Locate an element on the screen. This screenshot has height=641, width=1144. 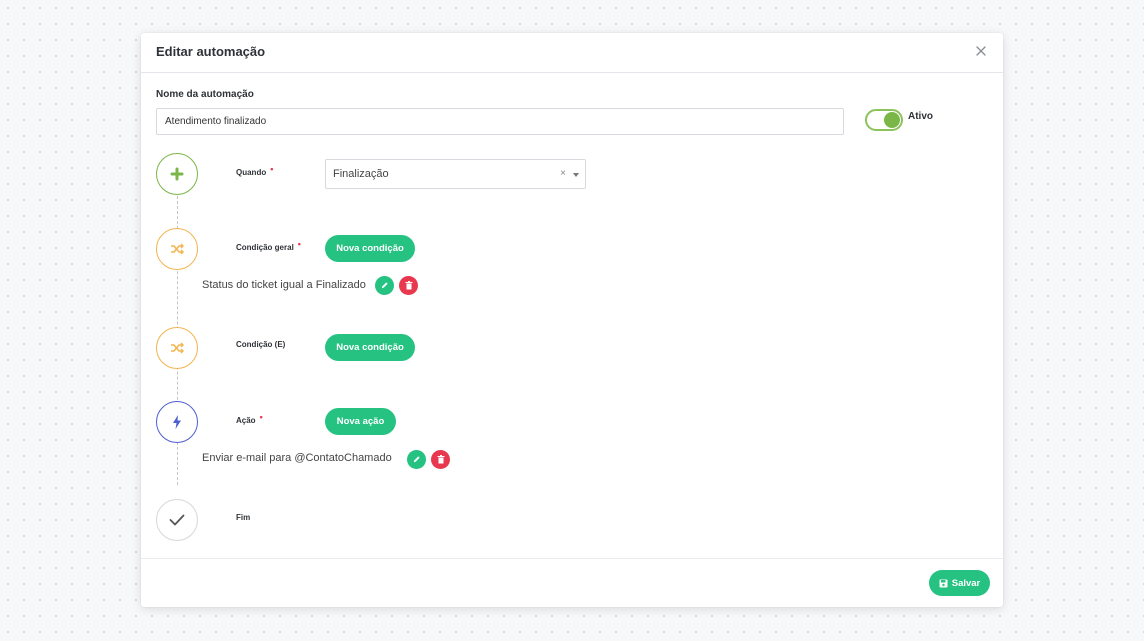
new-and-condition-button: Nova condição is located at coordinates (370, 347).